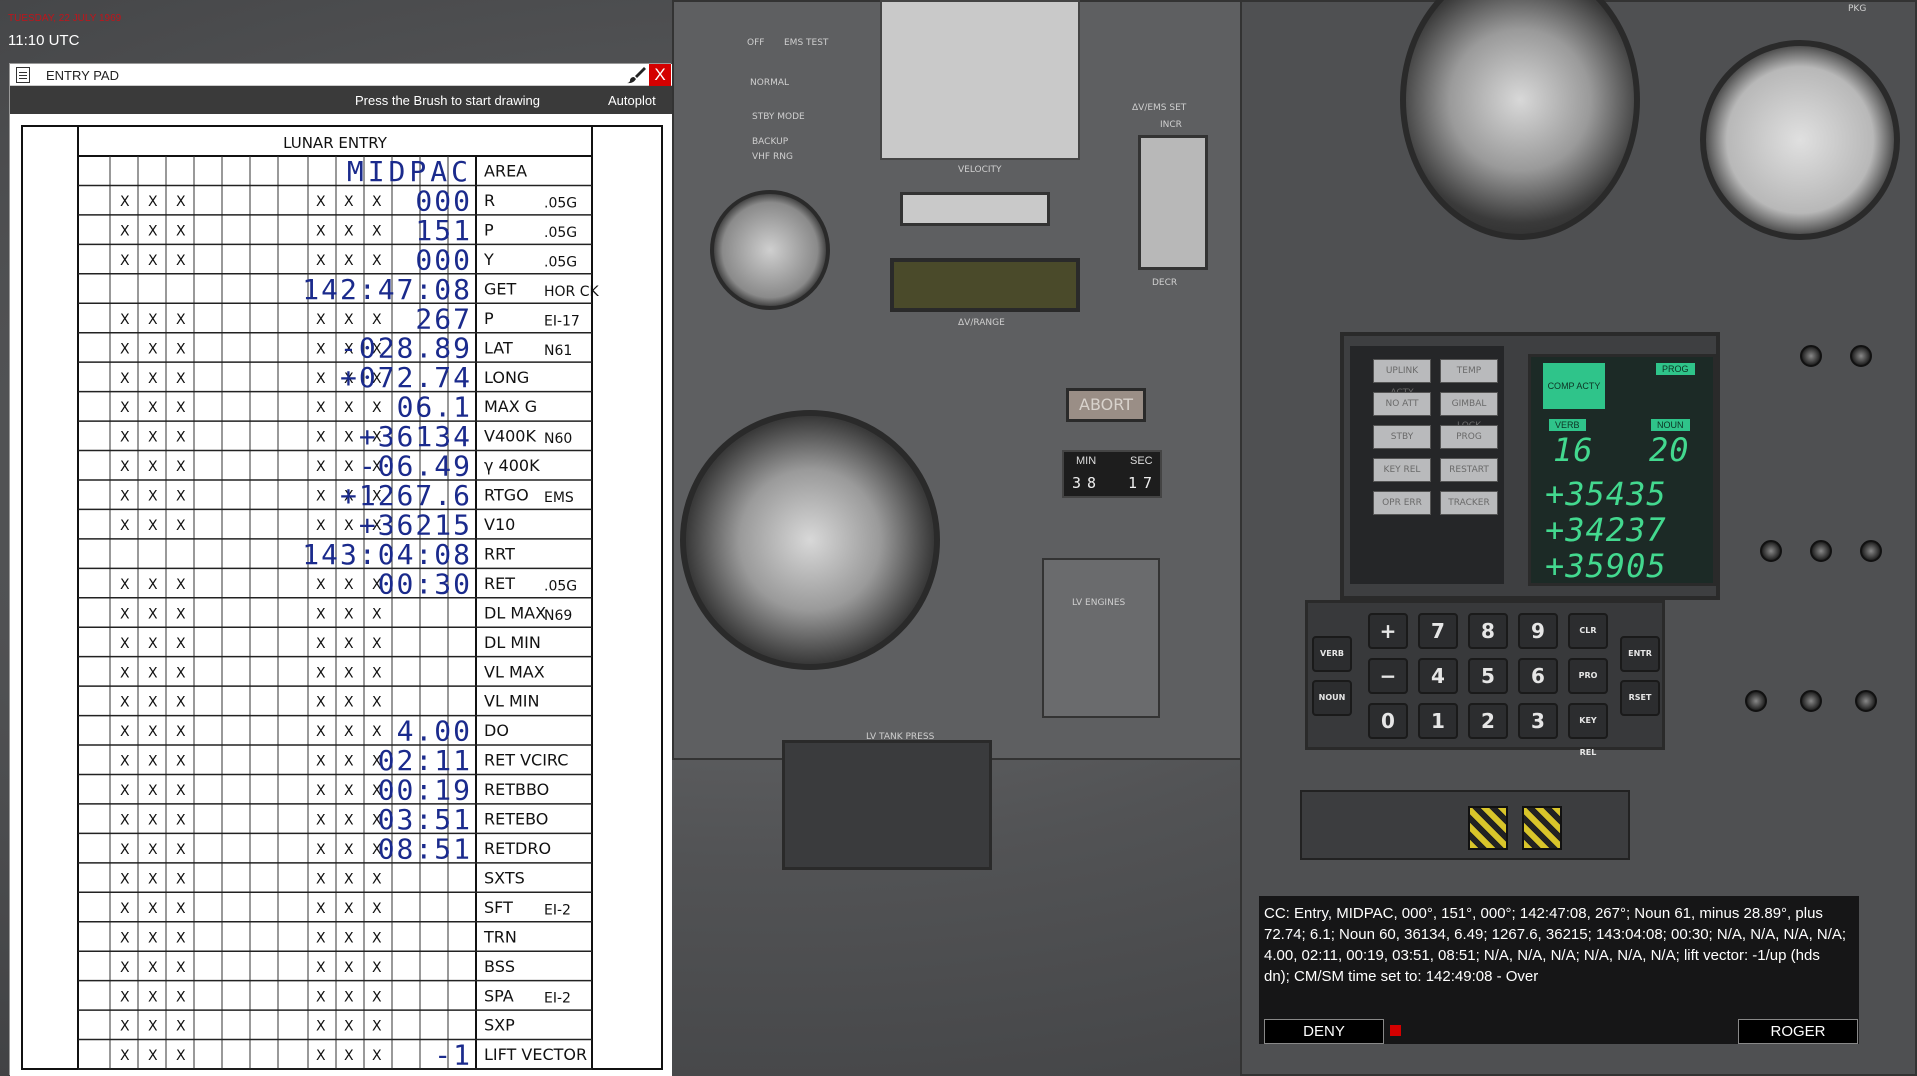 This screenshot has height=1076, width=1917. I want to click on ems-test-label: EMS TEST, so click(806, 43).